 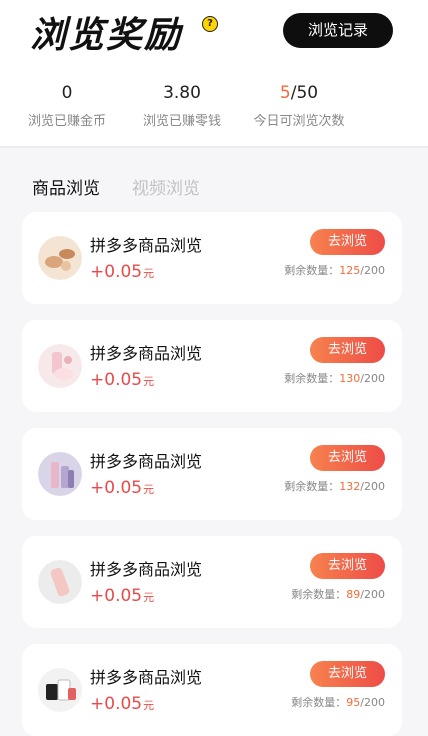 I want to click on remaining-count: 剩余数量：132/200, so click(x=334, y=486).